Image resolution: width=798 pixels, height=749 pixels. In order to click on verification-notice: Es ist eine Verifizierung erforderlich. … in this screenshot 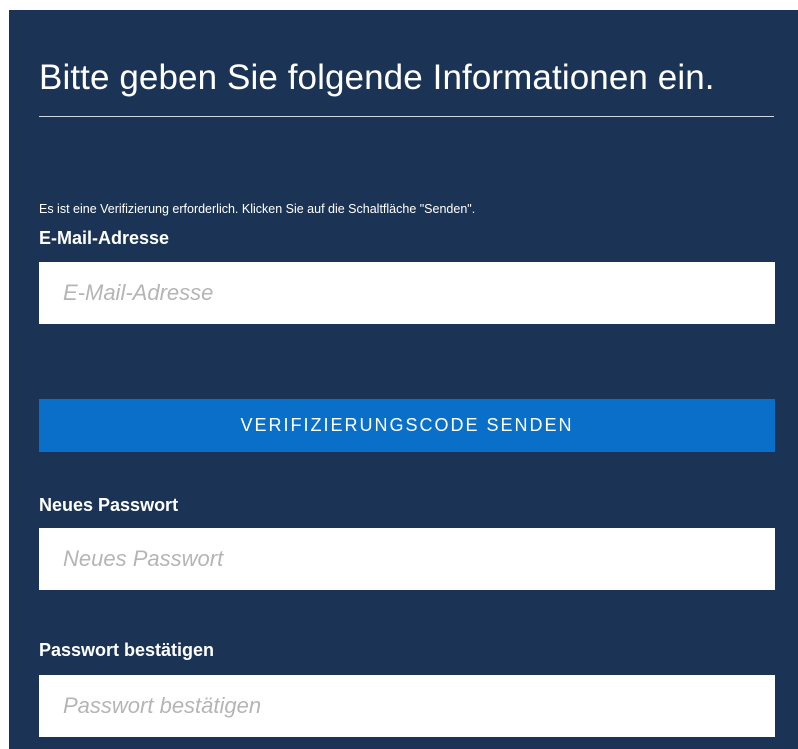, I will do `click(257, 209)`.